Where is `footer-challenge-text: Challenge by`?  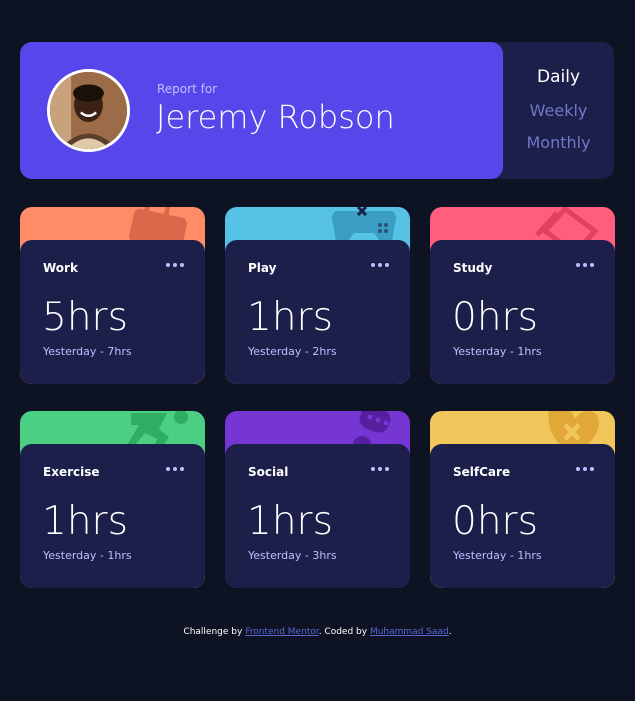 footer-challenge-text: Challenge by is located at coordinates (213, 632).